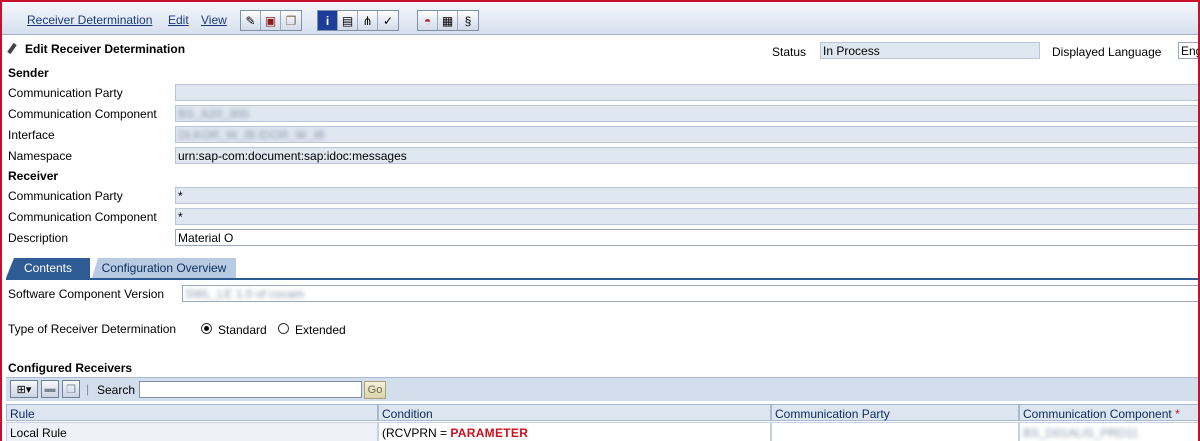 Image resolution: width=1200 pixels, height=441 pixels. What do you see at coordinates (82, 217) in the screenshot?
I see `receiver-component-label: Communication Component` at bounding box center [82, 217].